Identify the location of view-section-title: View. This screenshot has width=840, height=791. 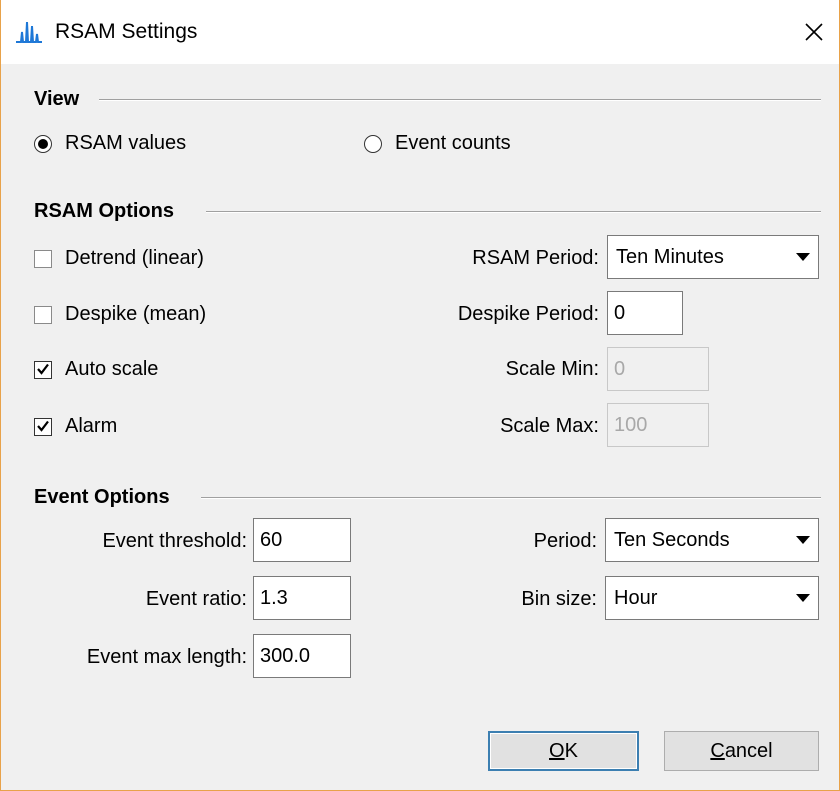
(57, 99).